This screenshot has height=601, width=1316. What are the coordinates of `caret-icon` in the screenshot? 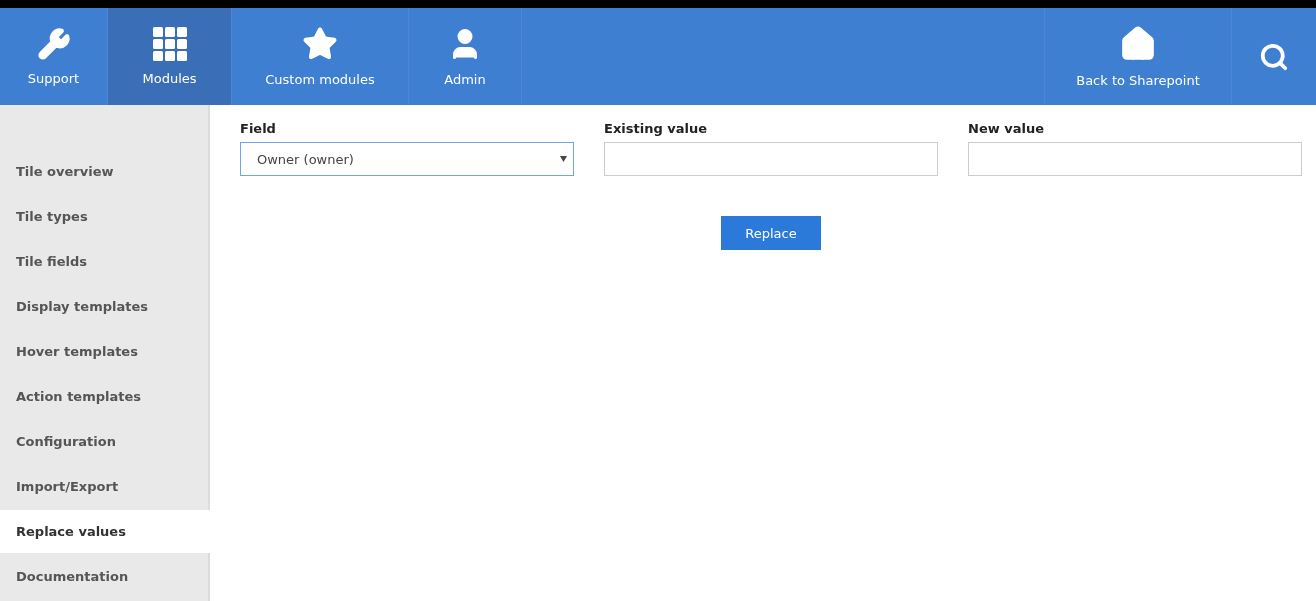 It's located at (563, 159).